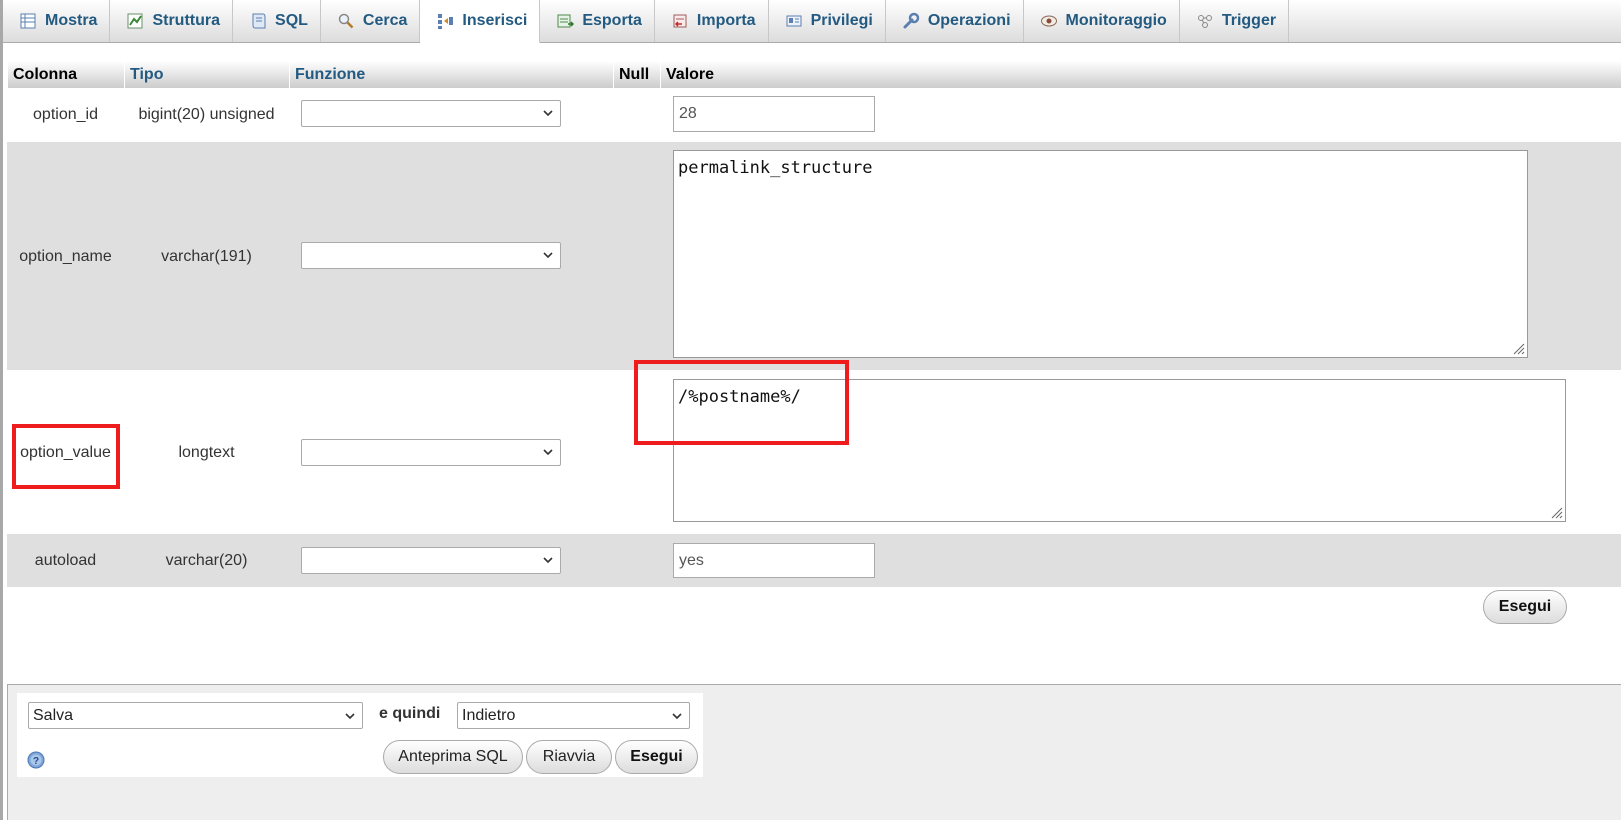  I want to click on tab-label: Operazioni, so click(969, 20).